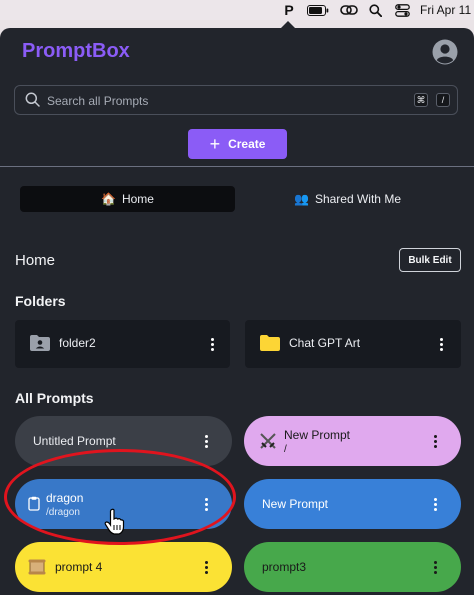  I want to click on create-button-label: Create, so click(247, 144).